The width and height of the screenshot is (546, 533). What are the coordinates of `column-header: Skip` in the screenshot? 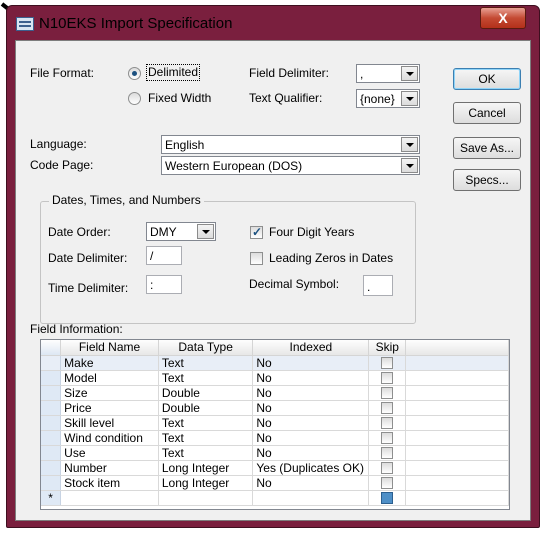 It's located at (387, 348).